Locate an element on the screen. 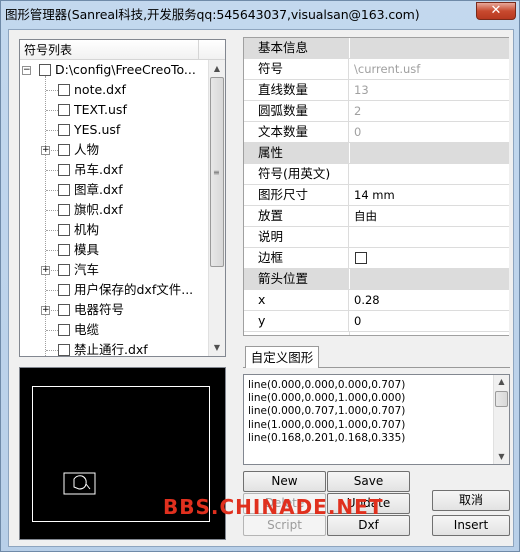 Image resolution: width=520 pixels, height=552 pixels. collapse-icon: − is located at coordinates (26, 70).